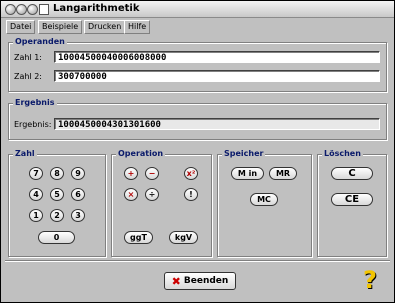  Describe the element at coordinates (217, 57) in the screenshot. I see `zahl1-input: 10004500040006008000` at that location.